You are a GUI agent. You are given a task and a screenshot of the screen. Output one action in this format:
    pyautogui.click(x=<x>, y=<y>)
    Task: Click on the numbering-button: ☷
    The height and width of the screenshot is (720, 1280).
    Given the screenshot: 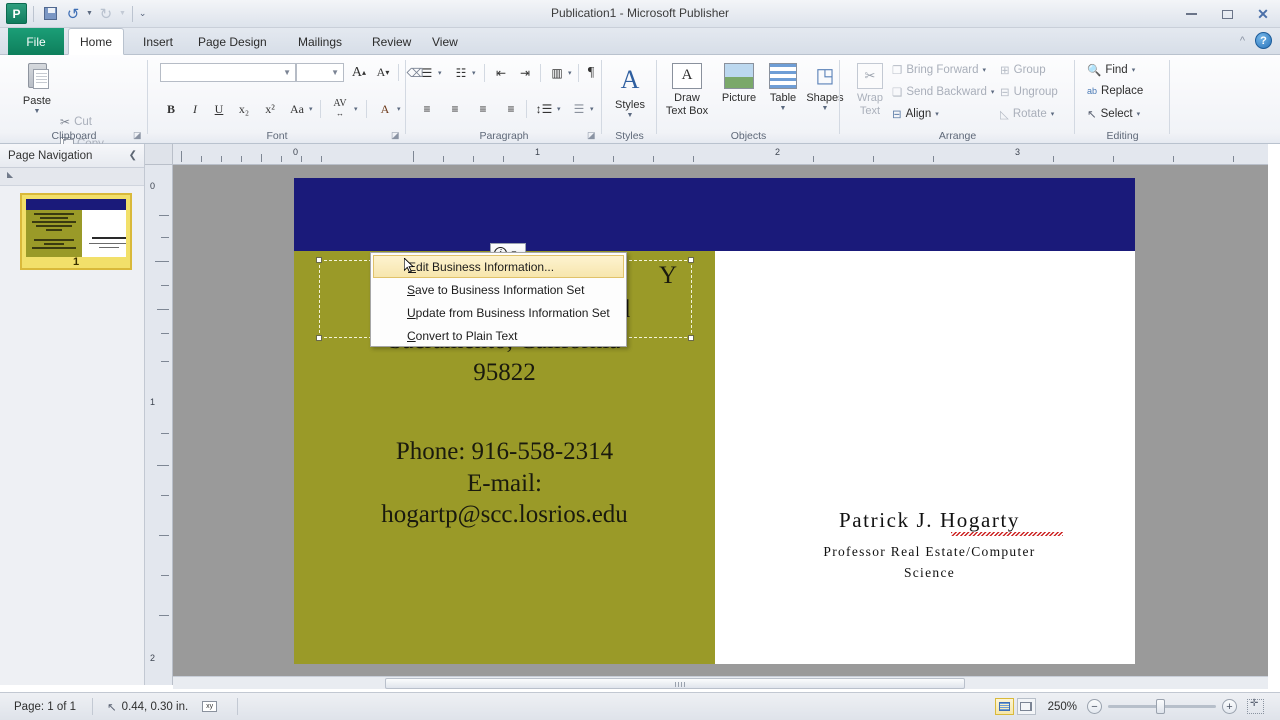 What is the action you would take?
    pyautogui.click(x=461, y=73)
    